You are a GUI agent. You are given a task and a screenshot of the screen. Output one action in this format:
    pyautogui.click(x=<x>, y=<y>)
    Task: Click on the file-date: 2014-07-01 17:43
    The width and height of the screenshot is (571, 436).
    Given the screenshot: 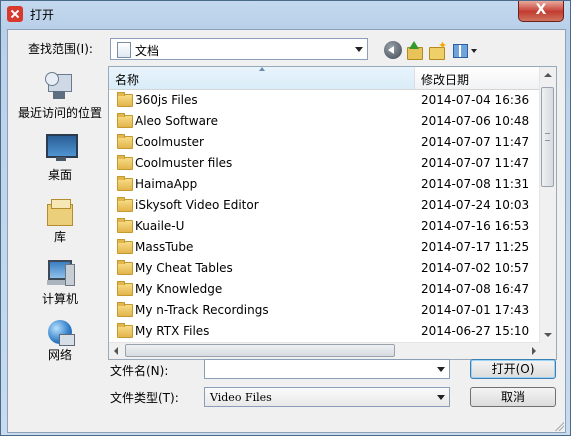 What is the action you would take?
    pyautogui.click(x=475, y=310)
    